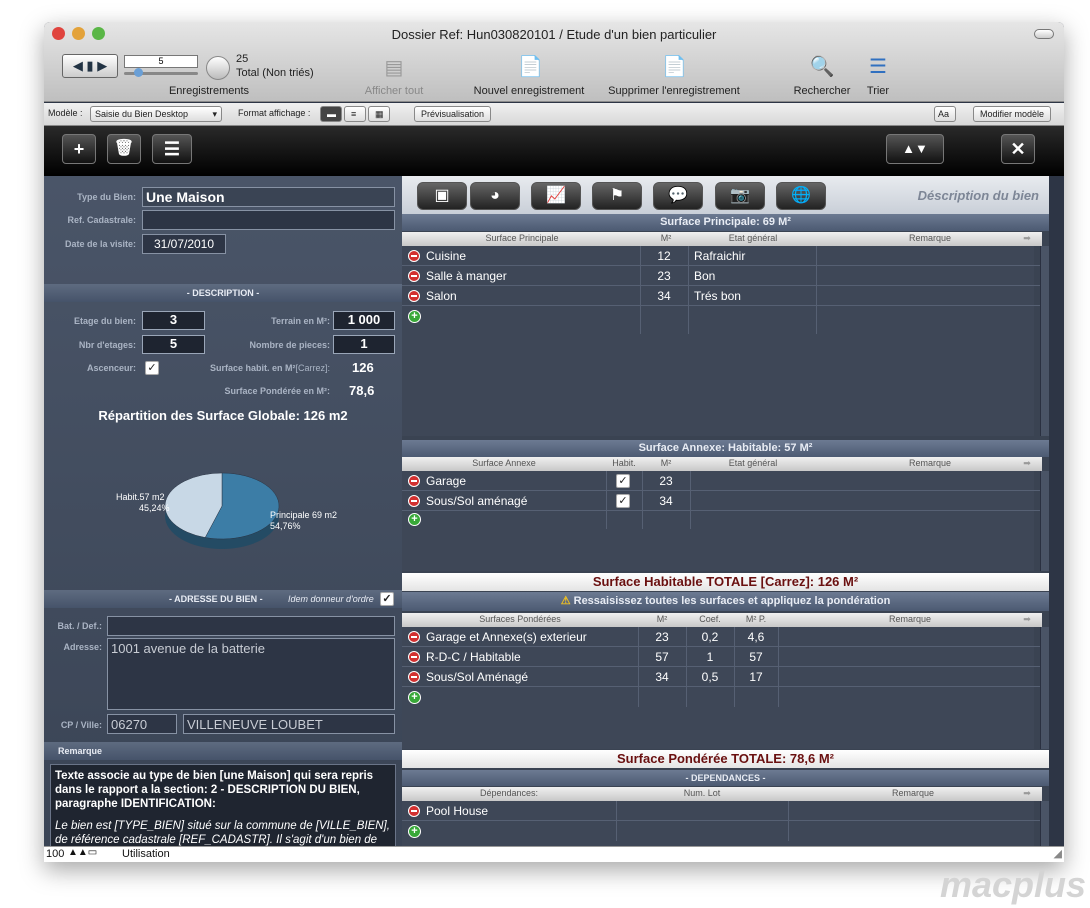 This screenshot has height=908, width=1090. Describe the element at coordinates (442, 196) in the screenshot. I see `floor-plan-icon: ▣` at that location.